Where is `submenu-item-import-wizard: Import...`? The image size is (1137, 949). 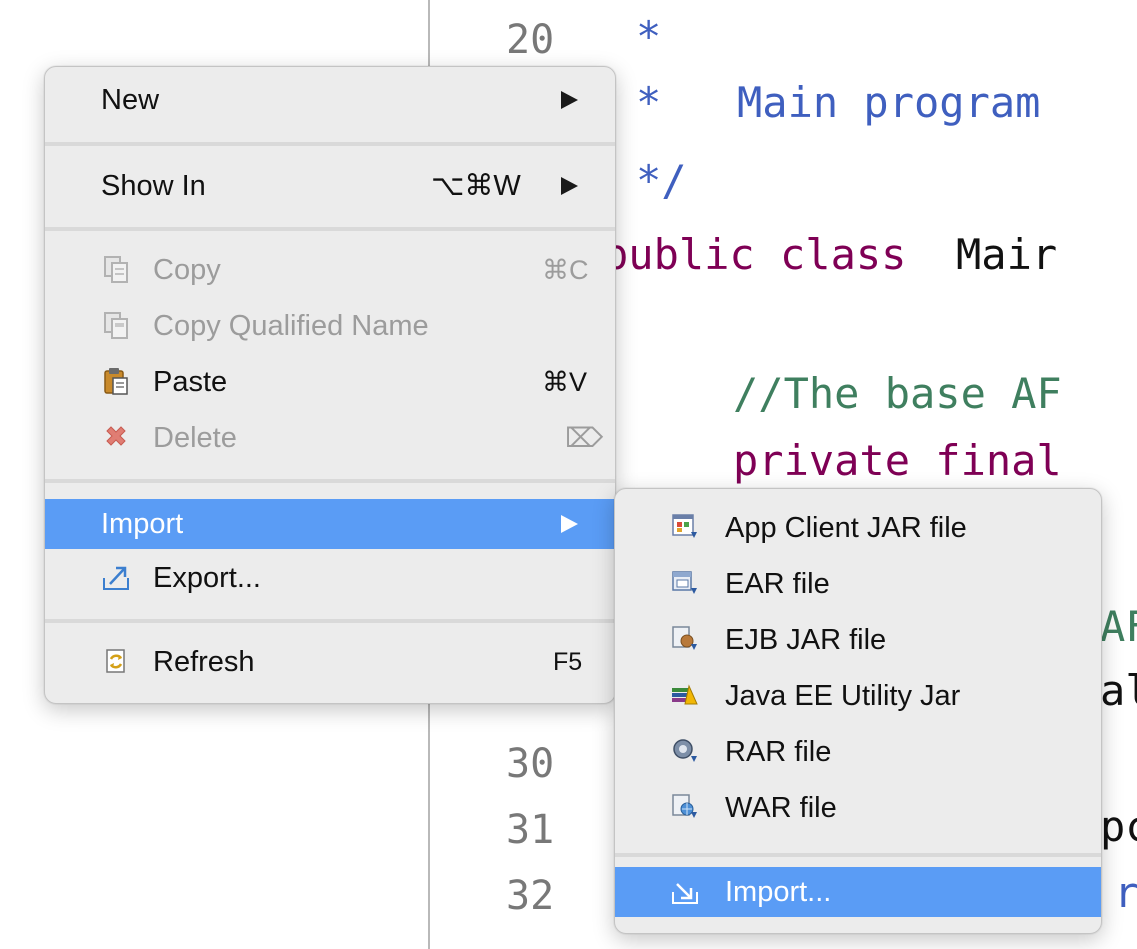 submenu-item-import-wizard: Import... is located at coordinates (858, 892).